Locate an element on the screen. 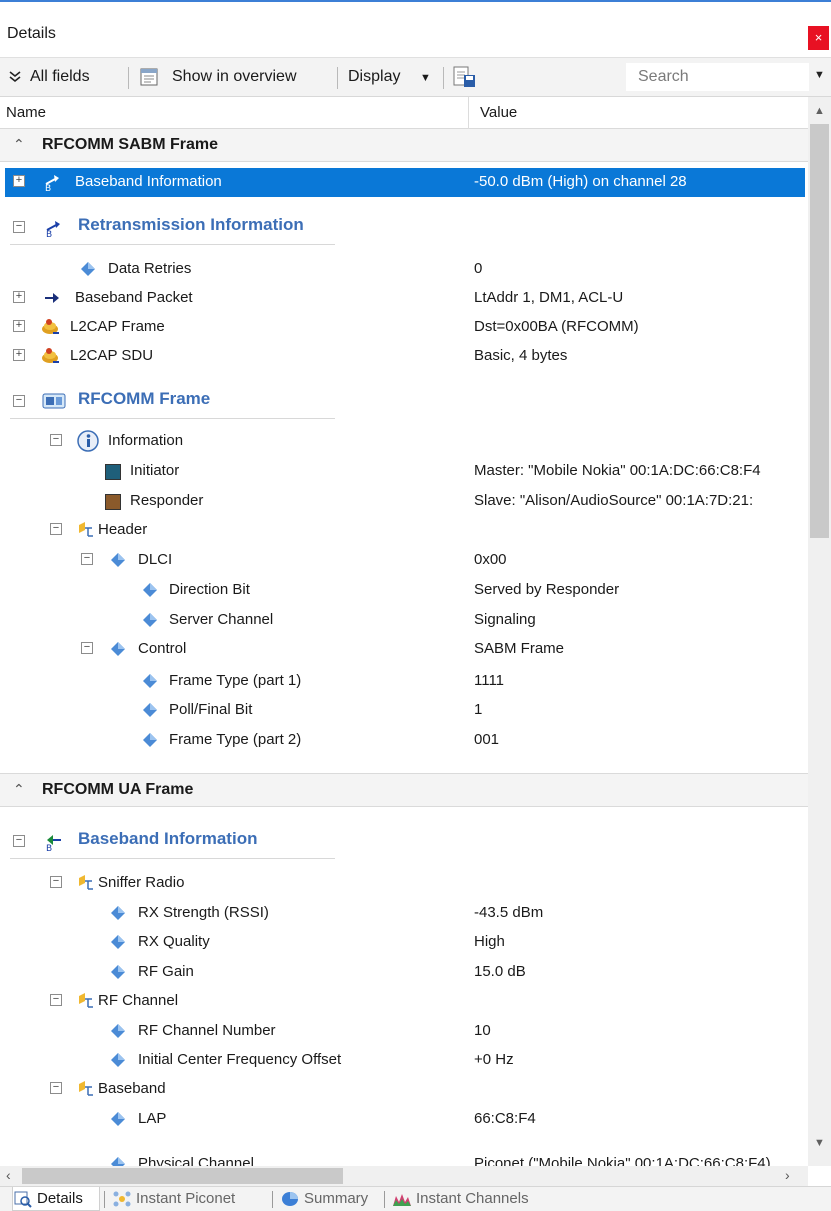 This screenshot has width=831, height=1211. channels-icon is located at coordinates (402, 1200).